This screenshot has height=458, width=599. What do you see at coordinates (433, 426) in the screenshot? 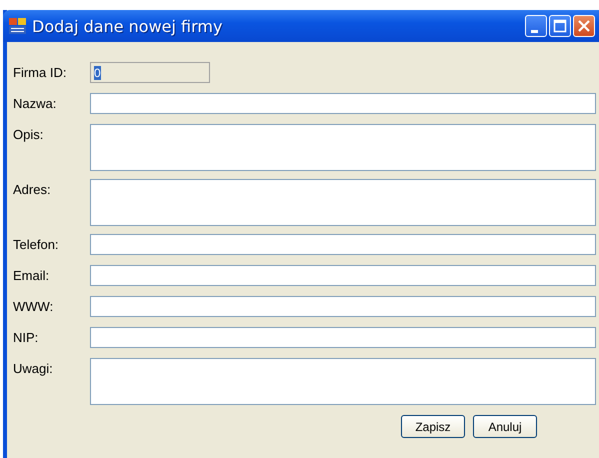
I see `dialog-button: Zapisz` at bounding box center [433, 426].